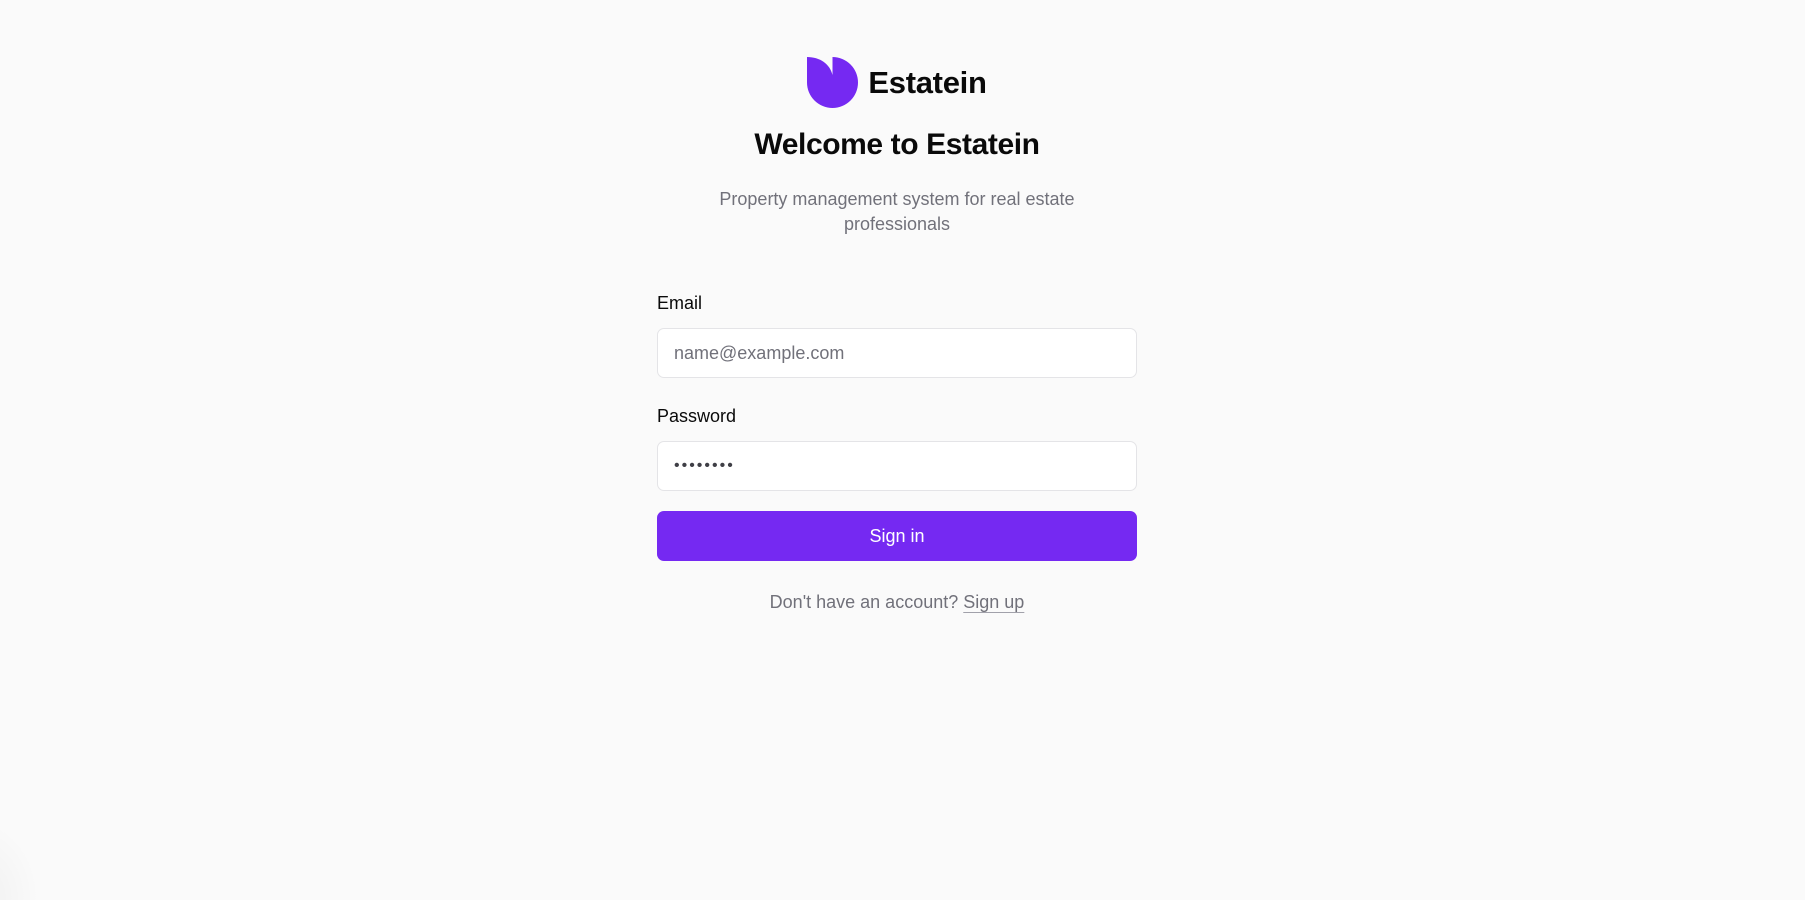 Image resolution: width=1805 pixels, height=900 pixels. Describe the element at coordinates (897, 536) in the screenshot. I see `sign-in-button: Sign in` at that location.